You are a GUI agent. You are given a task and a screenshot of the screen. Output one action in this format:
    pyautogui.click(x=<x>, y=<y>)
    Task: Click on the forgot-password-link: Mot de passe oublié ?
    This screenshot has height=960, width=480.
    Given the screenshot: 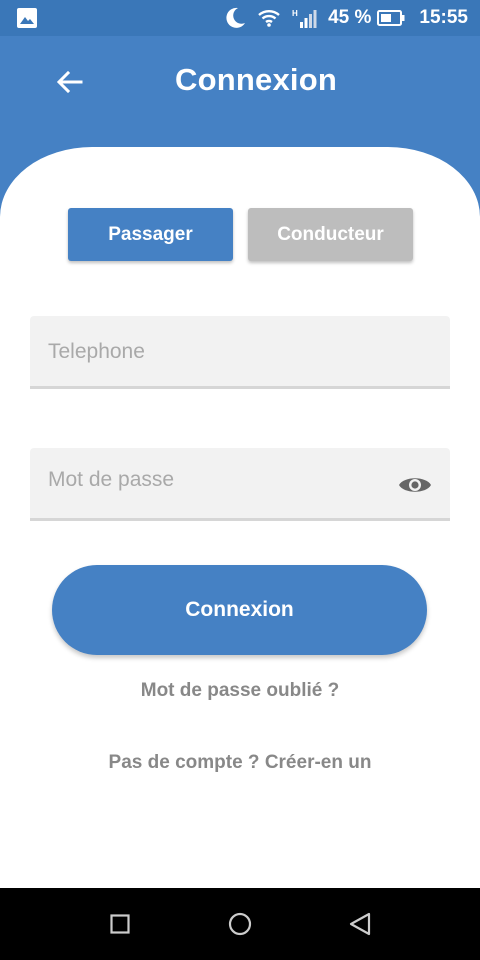 What is the action you would take?
    pyautogui.click(x=240, y=691)
    